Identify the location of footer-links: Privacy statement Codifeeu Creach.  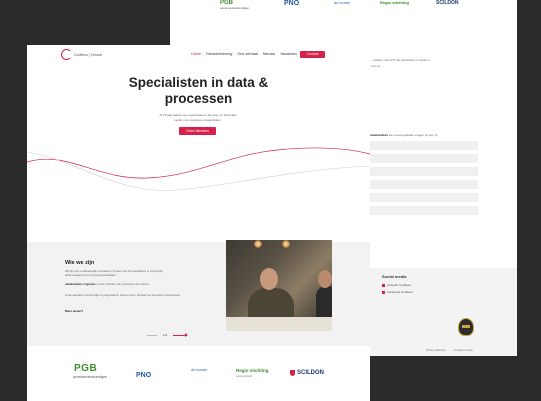
(449, 350).